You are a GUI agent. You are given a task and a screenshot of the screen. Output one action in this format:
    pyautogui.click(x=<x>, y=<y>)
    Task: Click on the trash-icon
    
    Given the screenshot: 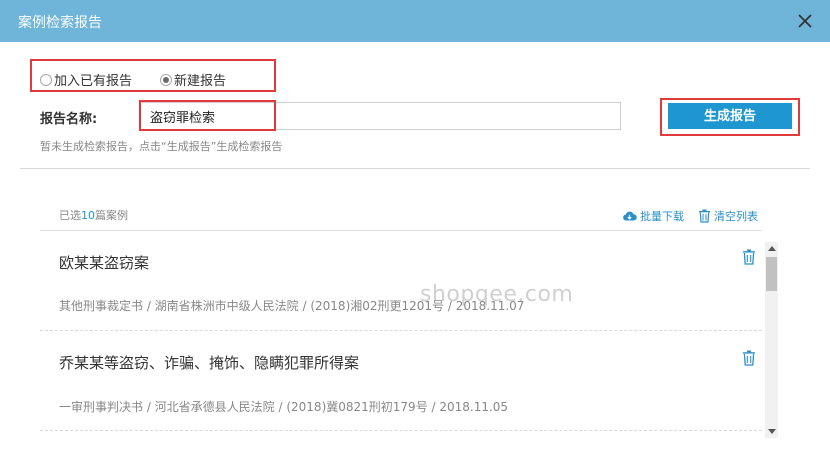 What is the action you would take?
    pyautogui.click(x=704, y=216)
    